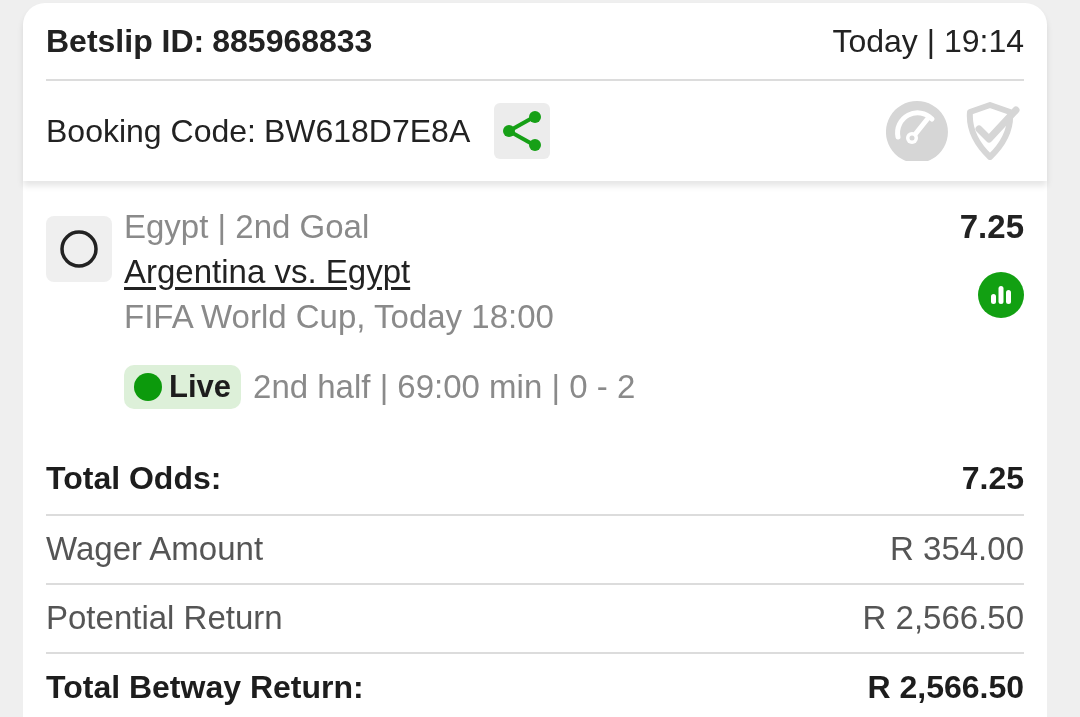 This screenshot has width=1080, height=717. I want to click on market-text: Egypt | 2nd Goal, so click(247, 227).